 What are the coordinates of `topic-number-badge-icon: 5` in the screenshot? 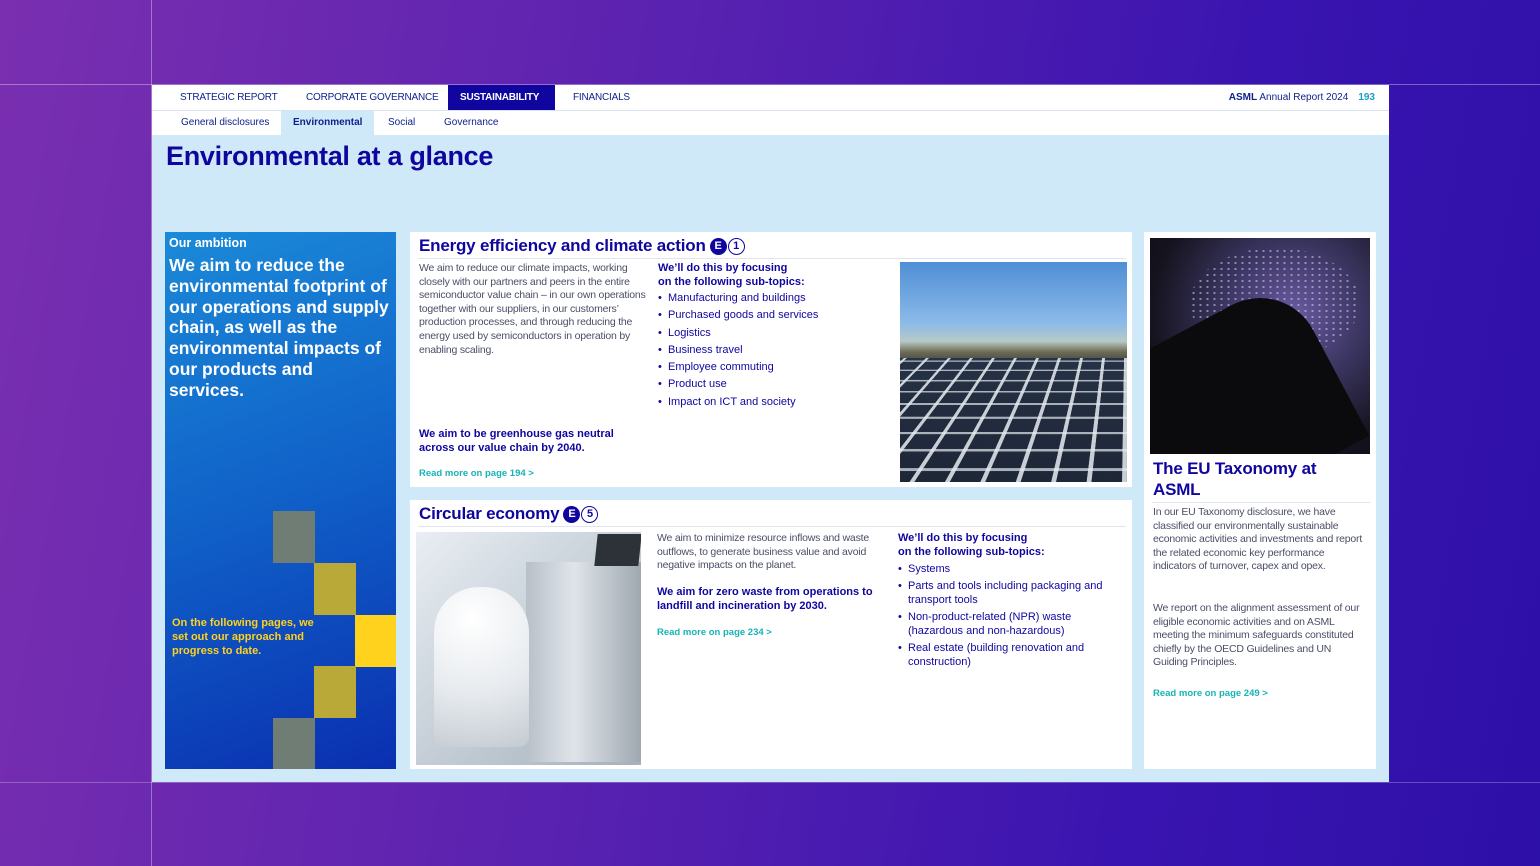 It's located at (590, 514).